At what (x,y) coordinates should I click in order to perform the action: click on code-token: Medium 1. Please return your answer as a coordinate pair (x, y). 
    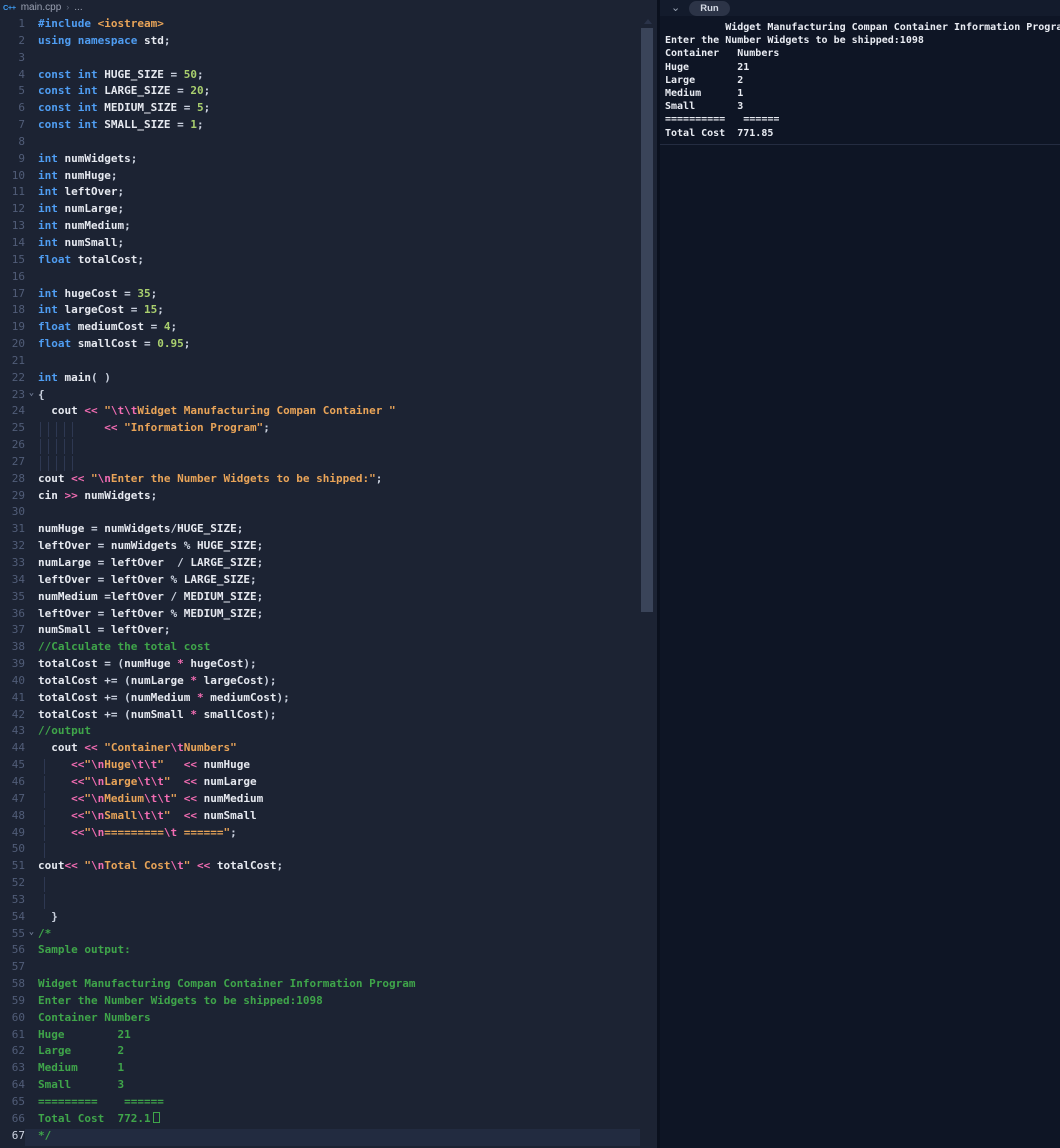
    Looking at the image, I should click on (81, 1068).